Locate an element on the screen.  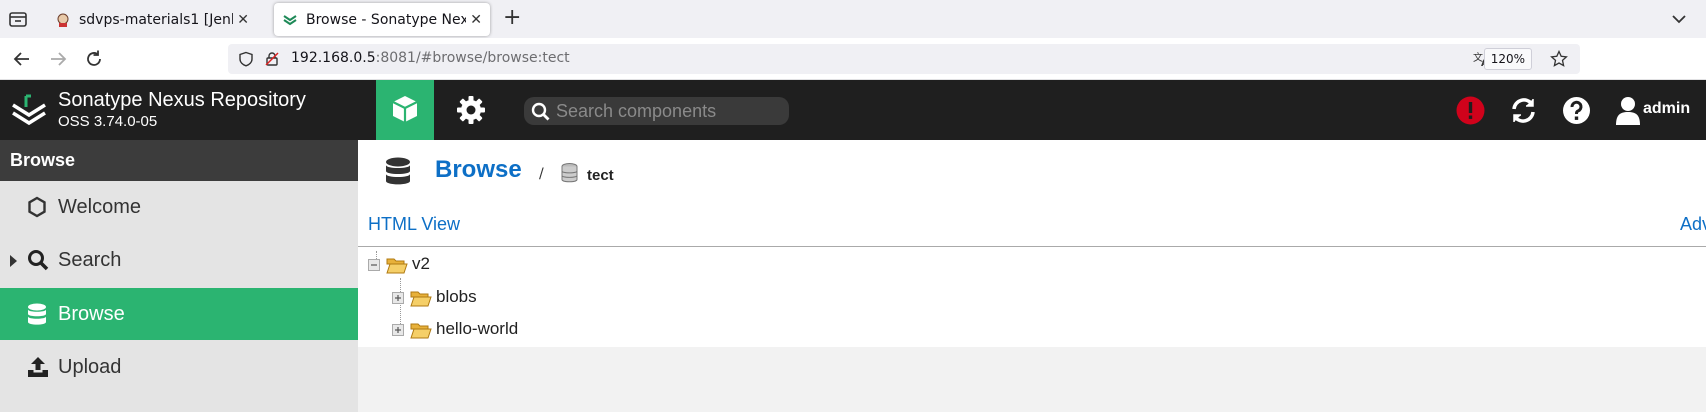
collapse-icon is located at coordinates (374, 265).